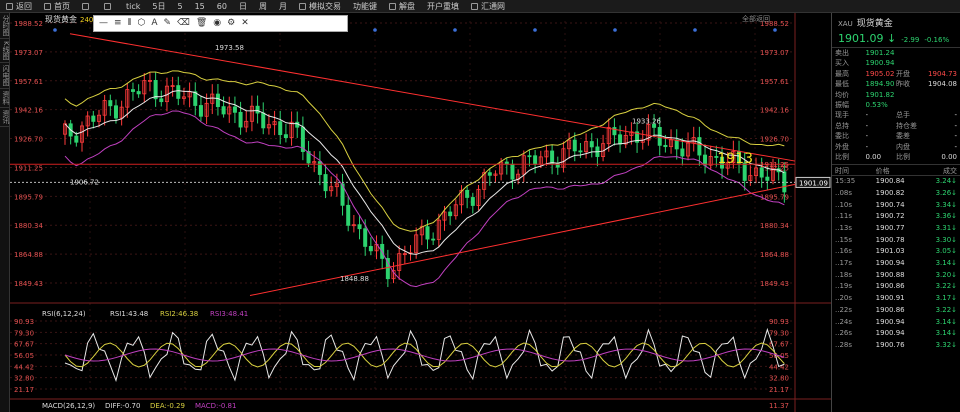 Image resolution: width=960 pixels, height=412 pixels. What do you see at coordinates (844, 216) in the screenshot?
I see `trade-cell: ..11s` at bounding box center [844, 216].